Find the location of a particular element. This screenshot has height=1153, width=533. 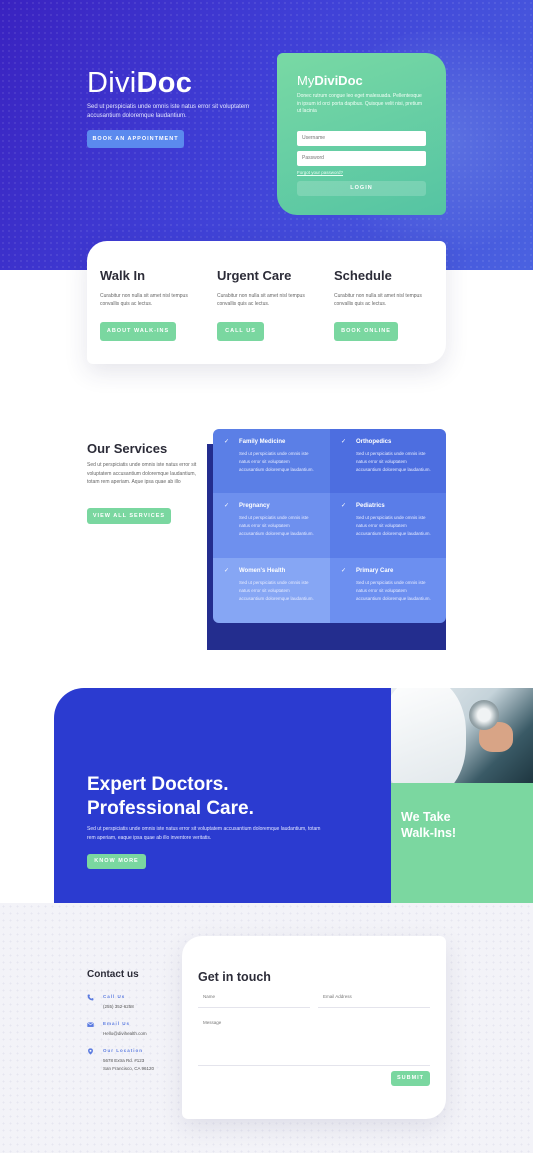

expert-title: Expert Doctors. Professional Care. is located at coordinates (212, 797).